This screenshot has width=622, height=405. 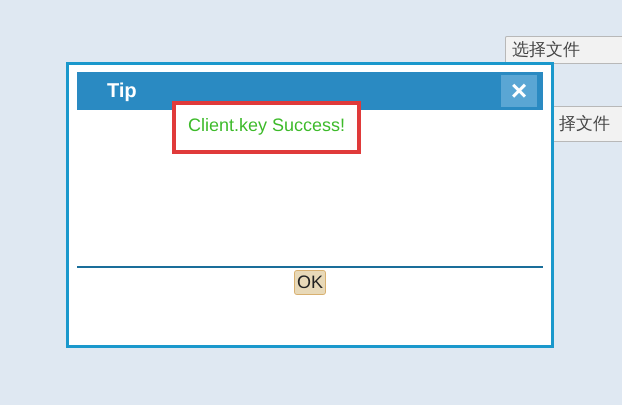 What do you see at coordinates (310, 282) in the screenshot?
I see `ok-button: OK` at bounding box center [310, 282].